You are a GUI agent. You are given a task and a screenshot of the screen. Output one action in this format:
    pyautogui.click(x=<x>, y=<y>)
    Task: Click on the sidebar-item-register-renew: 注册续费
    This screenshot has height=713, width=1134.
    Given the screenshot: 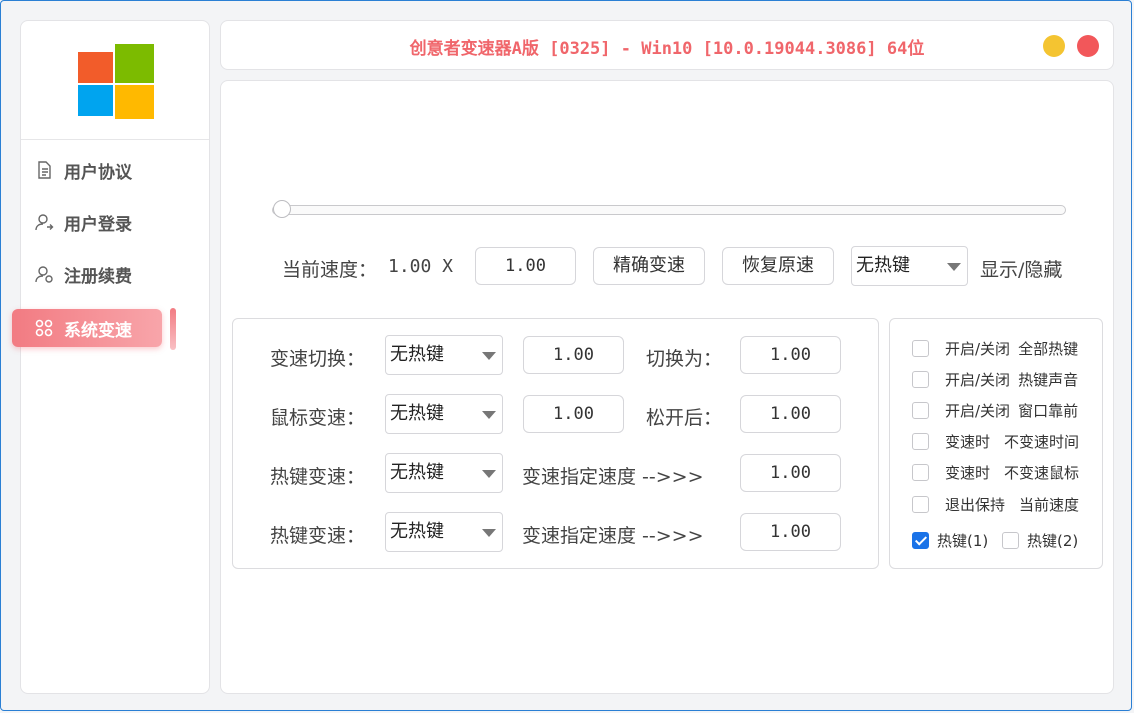 What is the action you would take?
    pyautogui.click(x=87, y=274)
    